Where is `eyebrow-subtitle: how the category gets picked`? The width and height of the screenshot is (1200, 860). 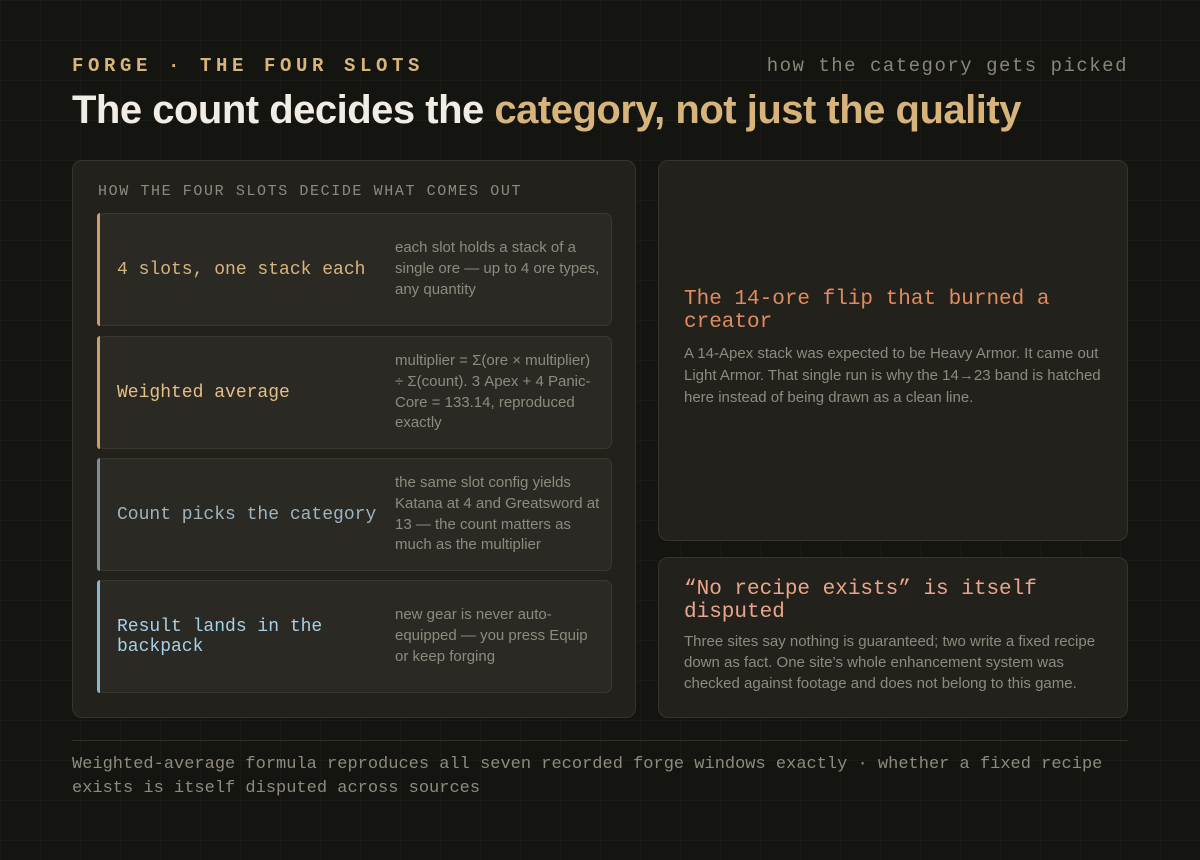
eyebrow-subtitle: how the category gets picked is located at coordinates (947, 66).